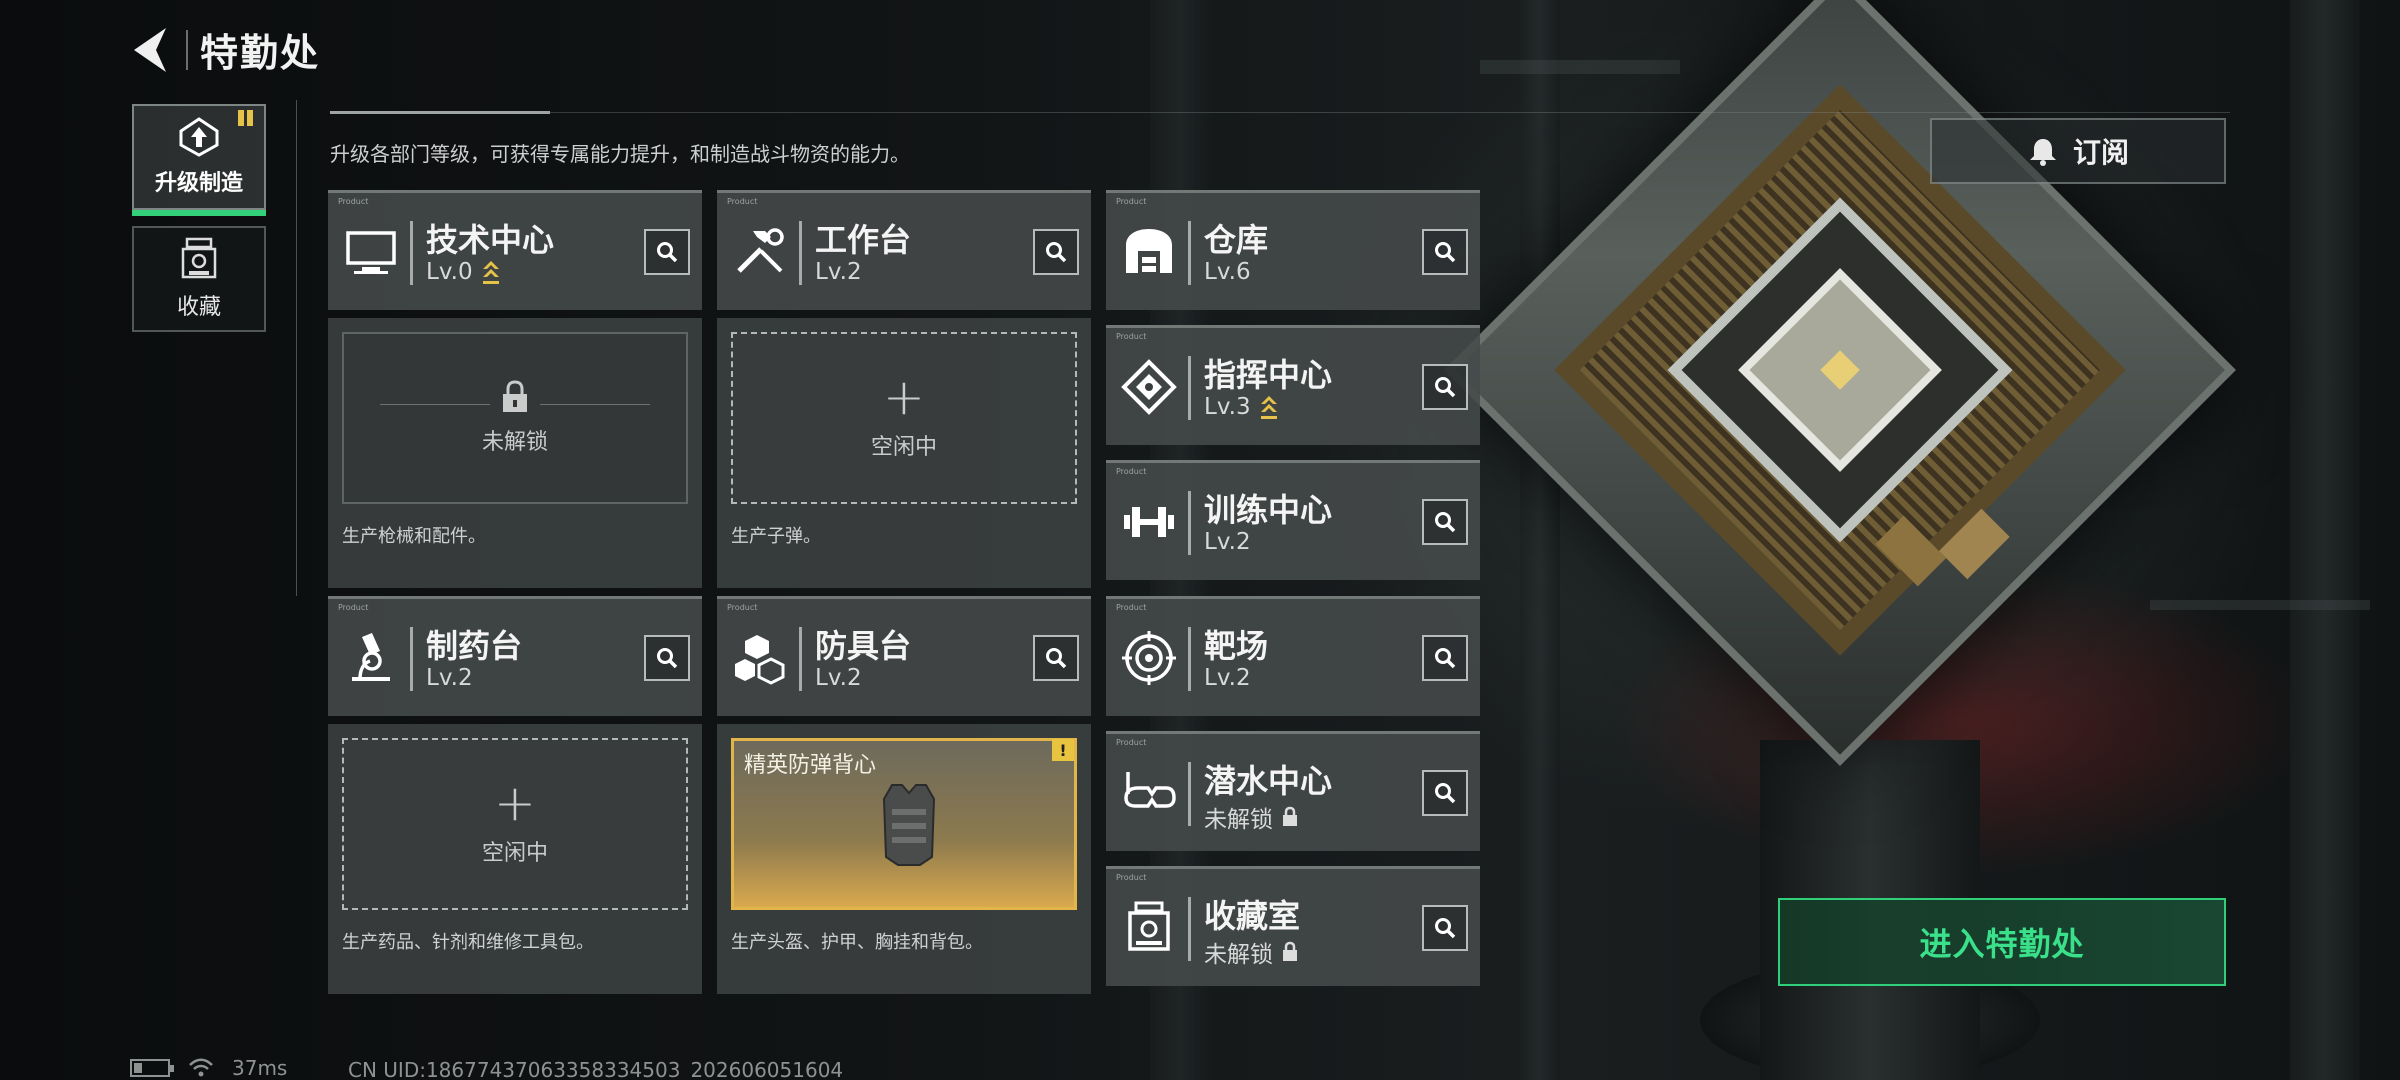  I want to click on production-slot-locked: 未解锁, so click(515, 418).